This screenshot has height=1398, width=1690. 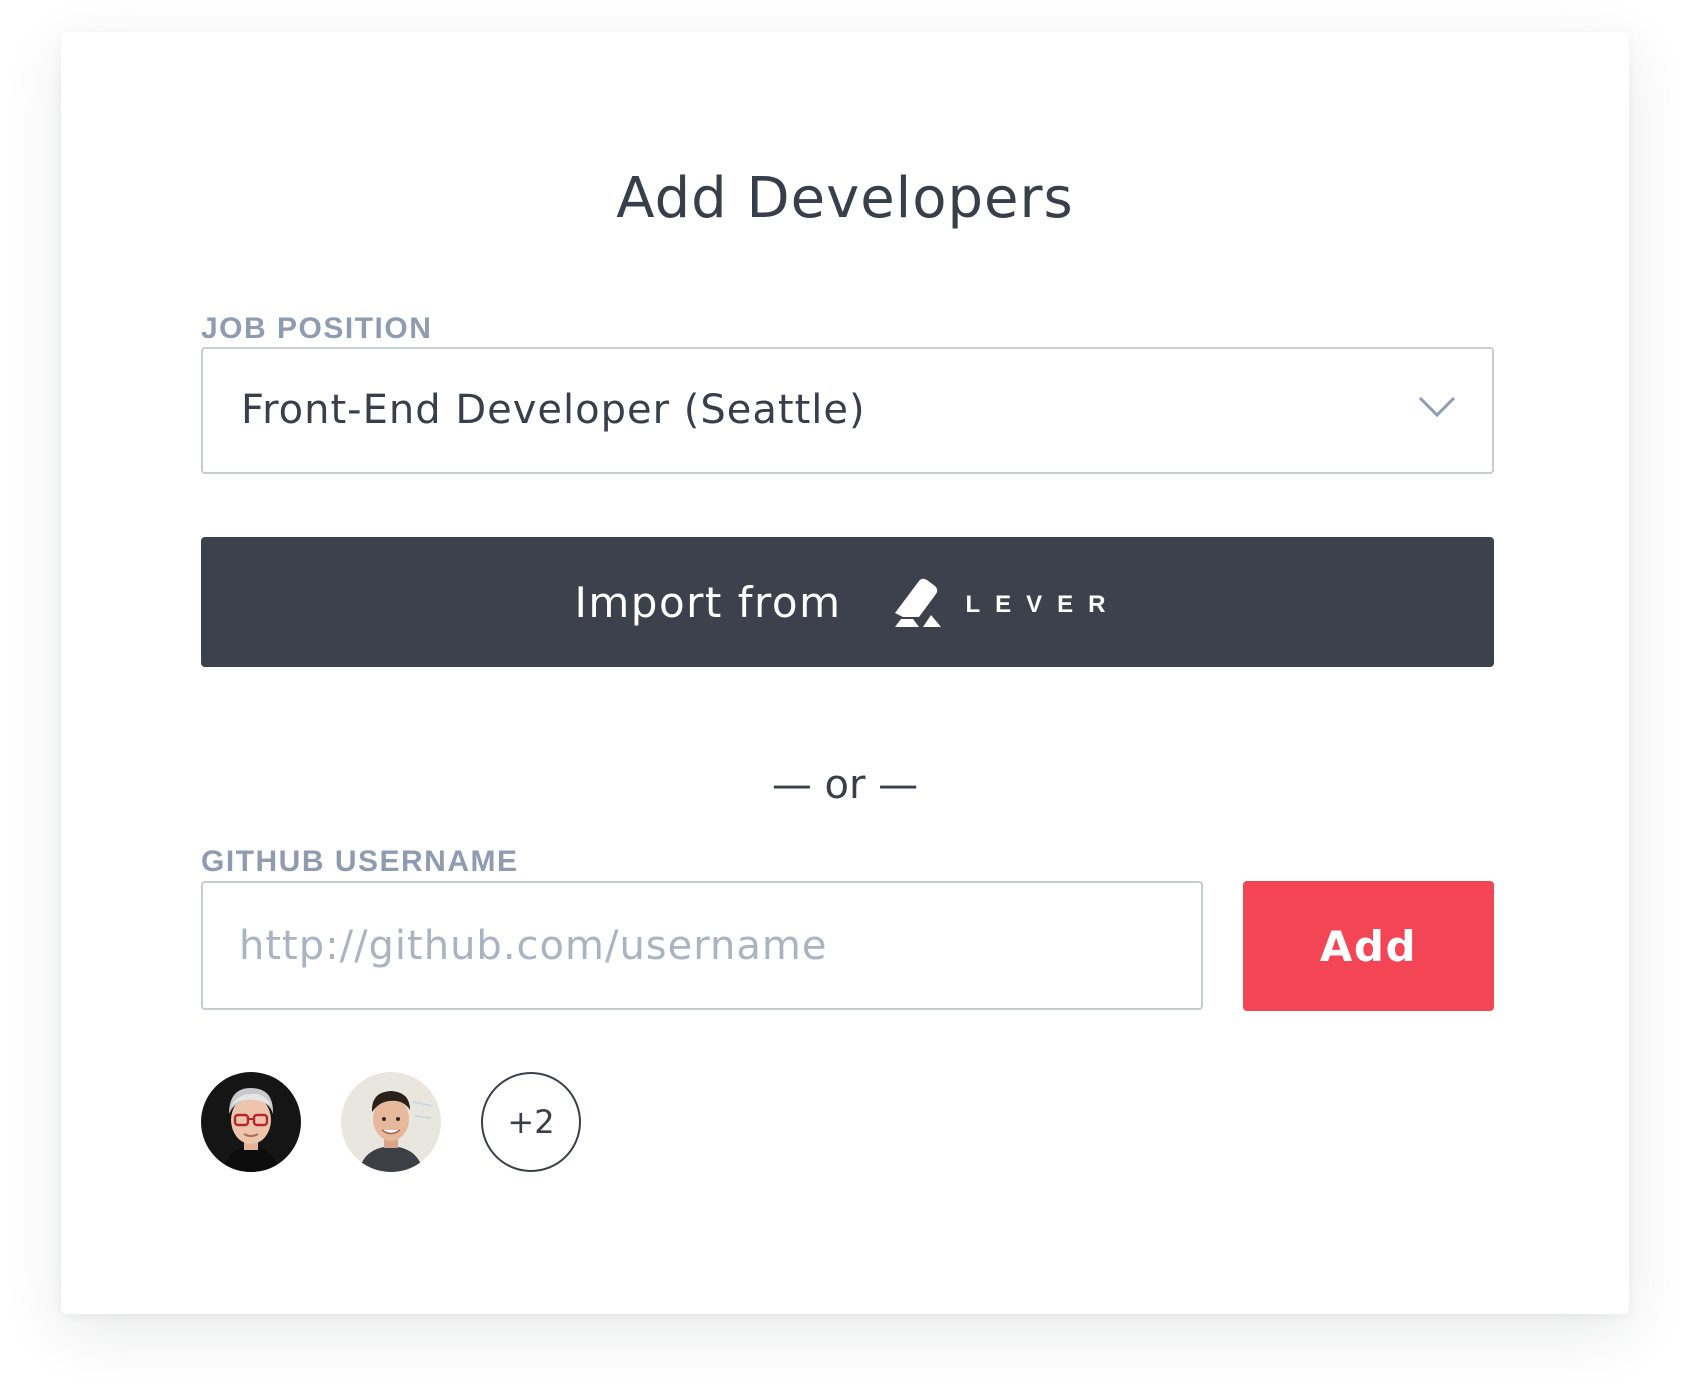 What do you see at coordinates (847, 602) in the screenshot?
I see `import-from-lever-button: Import from LEVER` at bounding box center [847, 602].